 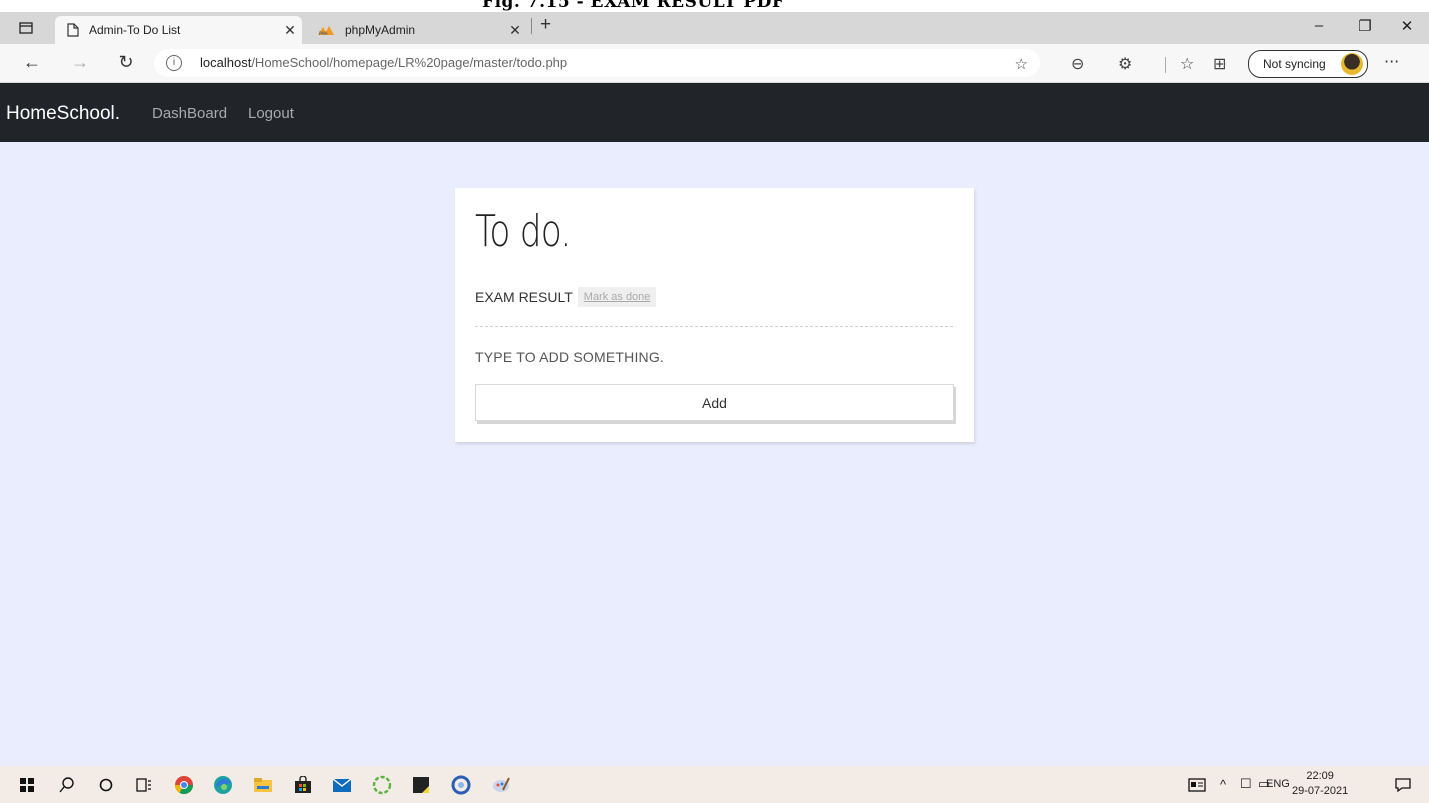 What do you see at coordinates (223, 785) in the screenshot?
I see `edge-icon` at bounding box center [223, 785].